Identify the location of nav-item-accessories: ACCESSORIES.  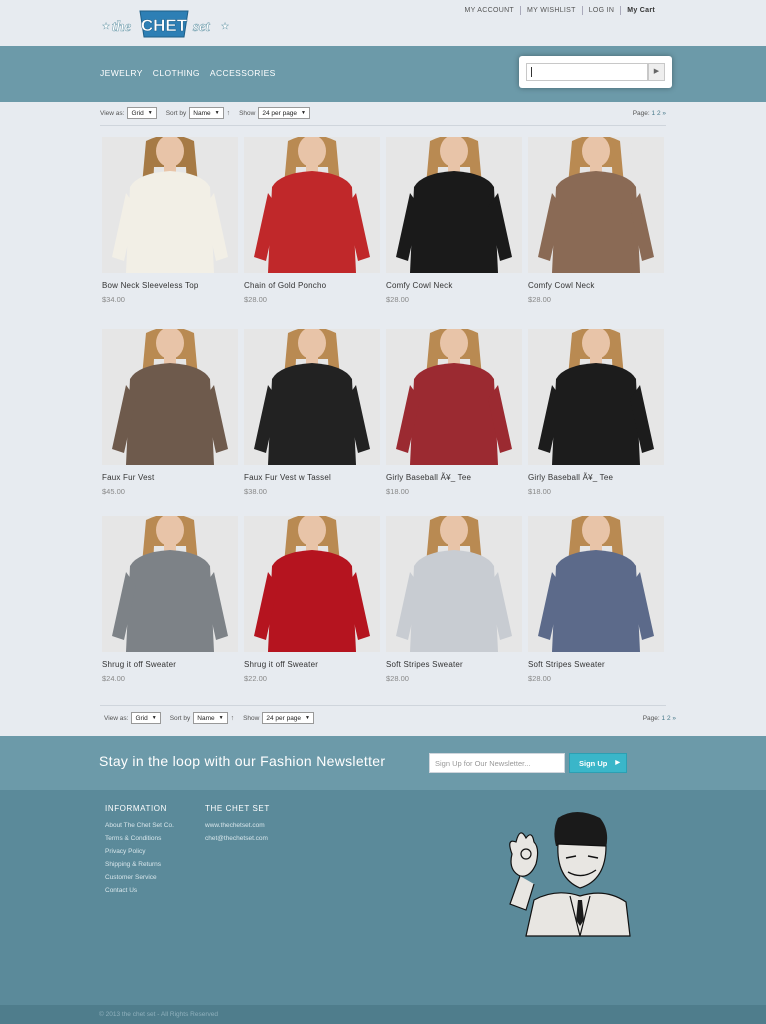
(243, 73).